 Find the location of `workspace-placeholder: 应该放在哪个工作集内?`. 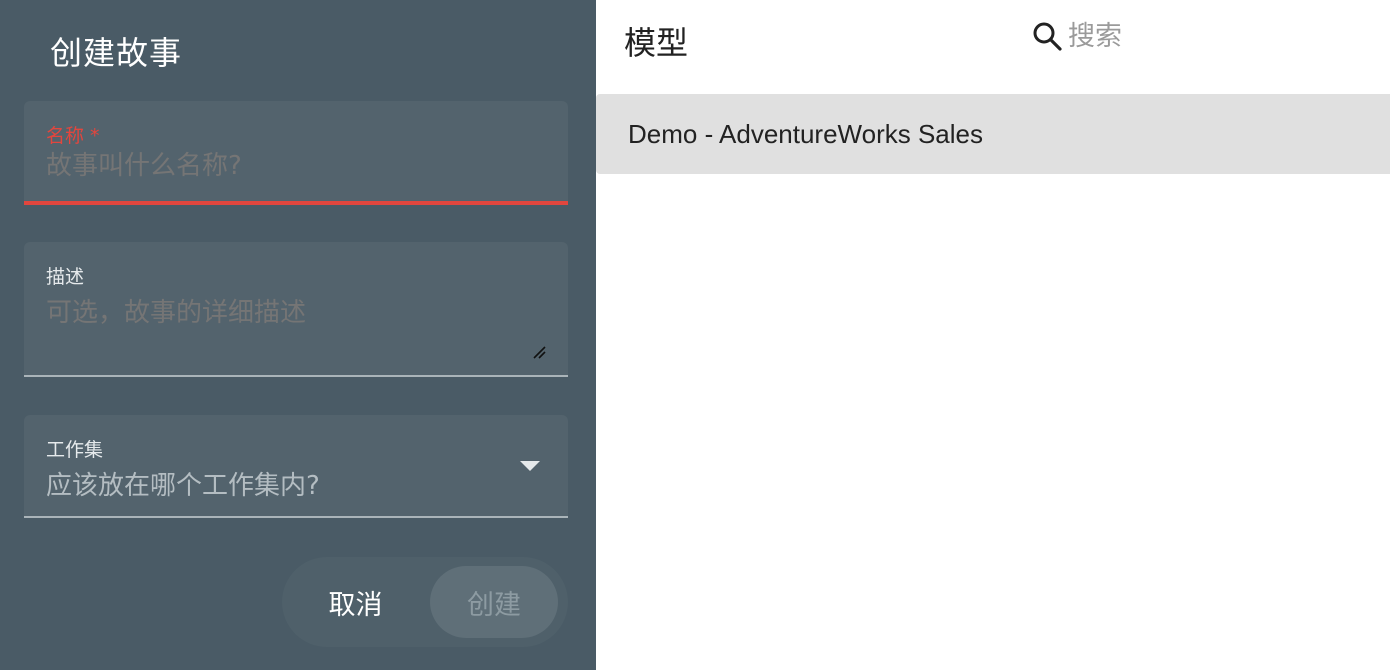

workspace-placeholder: 应该放在哪个工作集内? is located at coordinates (183, 486).